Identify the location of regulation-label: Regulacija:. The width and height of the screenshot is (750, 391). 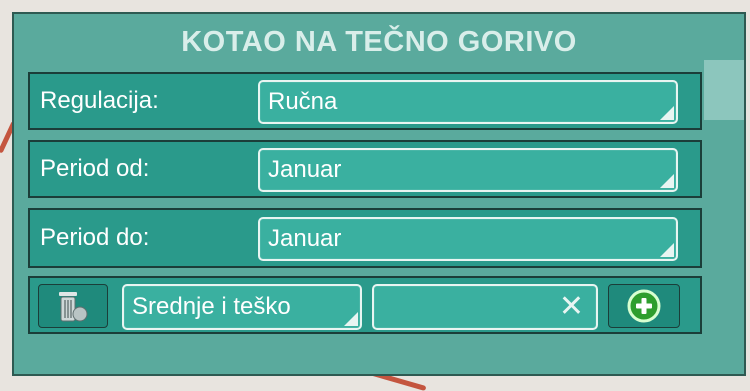
(99, 100).